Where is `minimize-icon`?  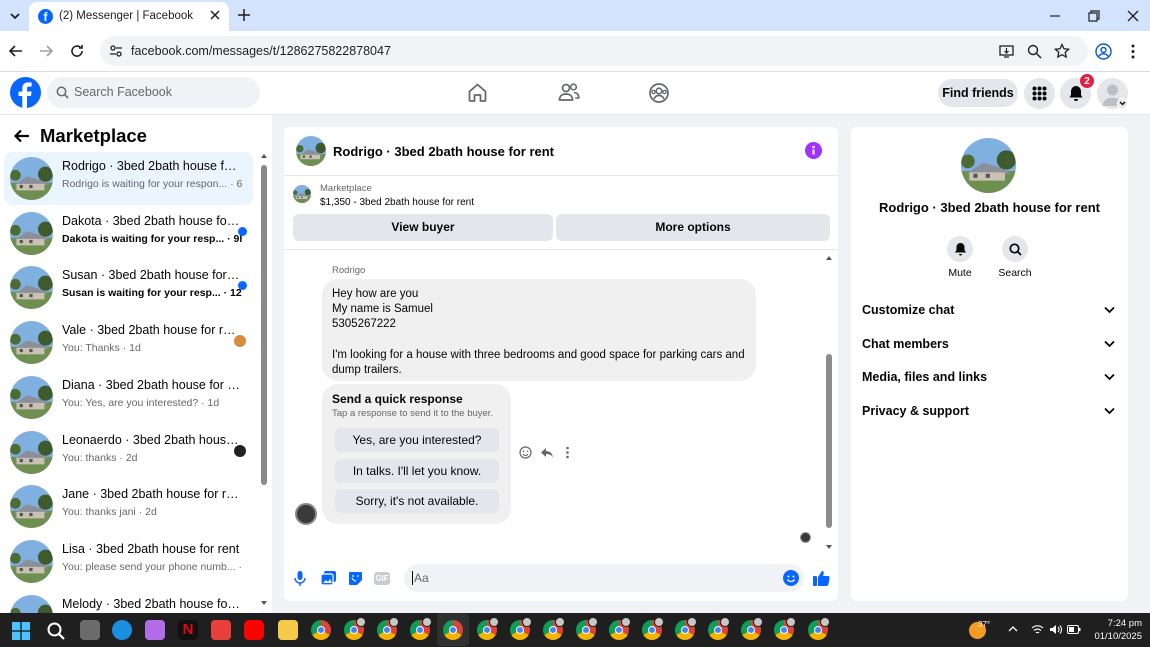
minimize-icon is located at coordinates (1055, 16).